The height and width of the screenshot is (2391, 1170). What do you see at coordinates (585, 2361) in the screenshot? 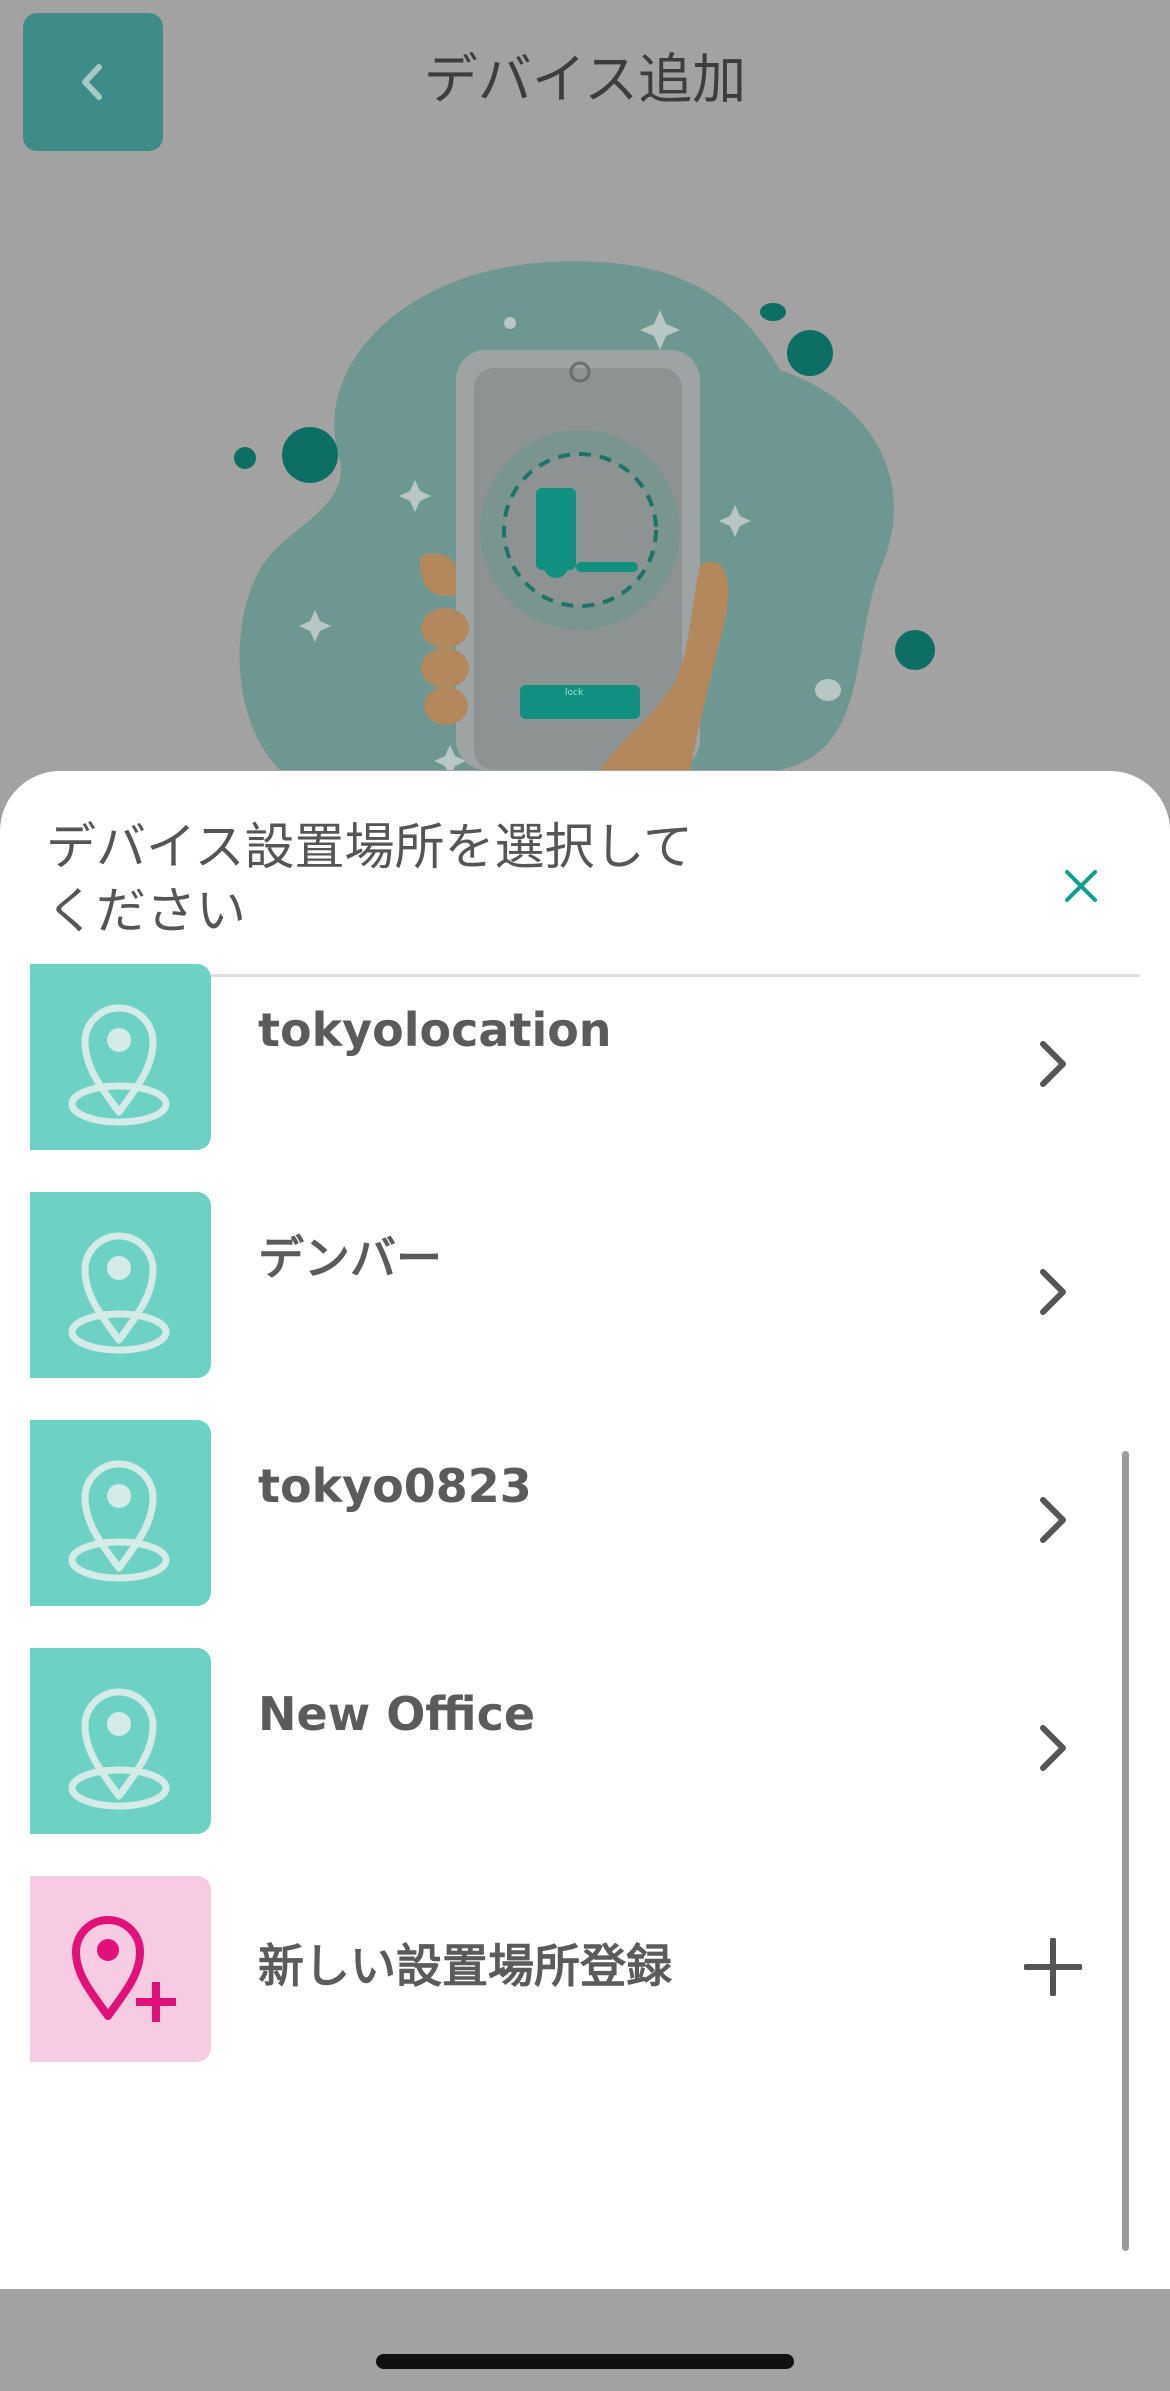
I see `home-indicator` at bounding box center [585, 2361].